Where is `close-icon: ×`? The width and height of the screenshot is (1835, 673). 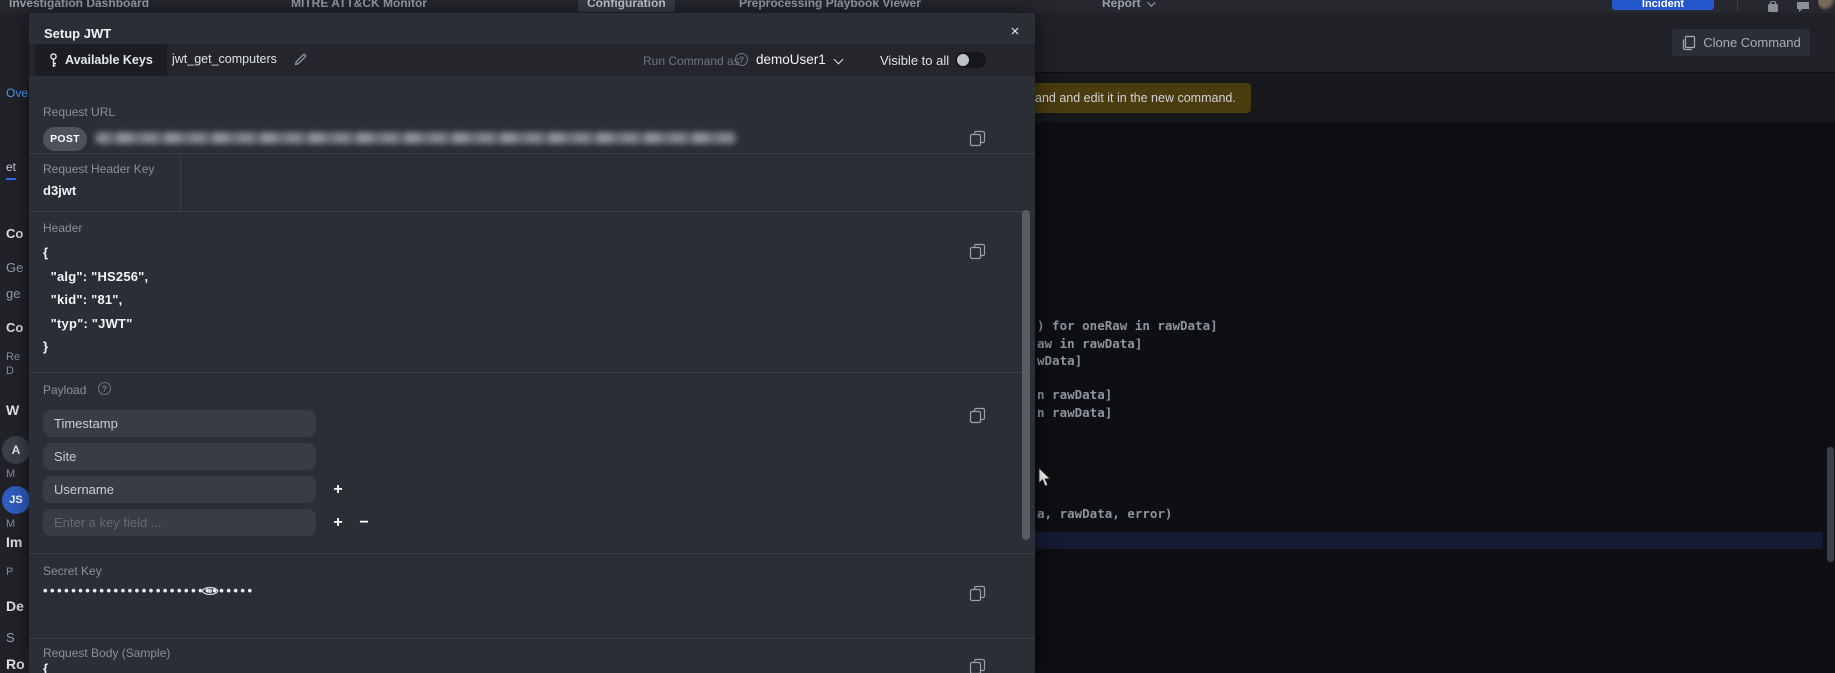
close-icon: × is located at coordinates (1015, 32).